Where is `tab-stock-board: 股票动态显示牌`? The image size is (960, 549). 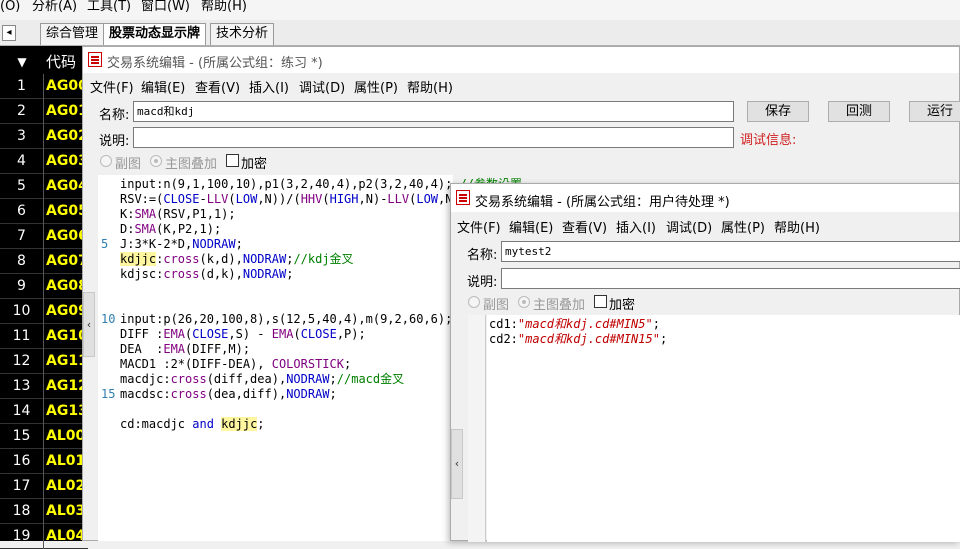 tab-stock-board: 股票动态显示牌 is located at coordinates (155, 34).